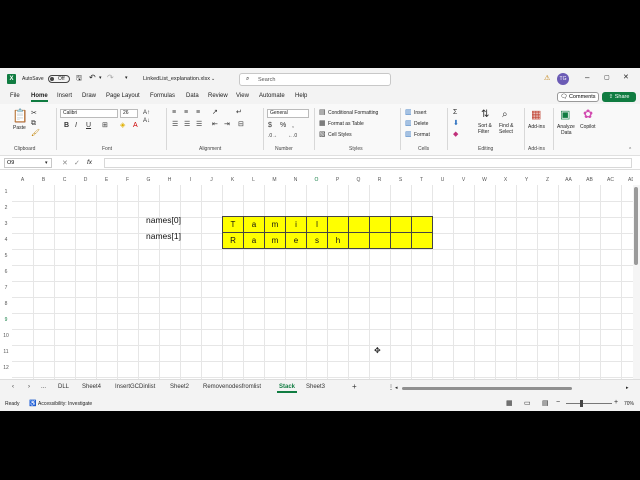  I want to click on column-header: L, so click(253, 180).